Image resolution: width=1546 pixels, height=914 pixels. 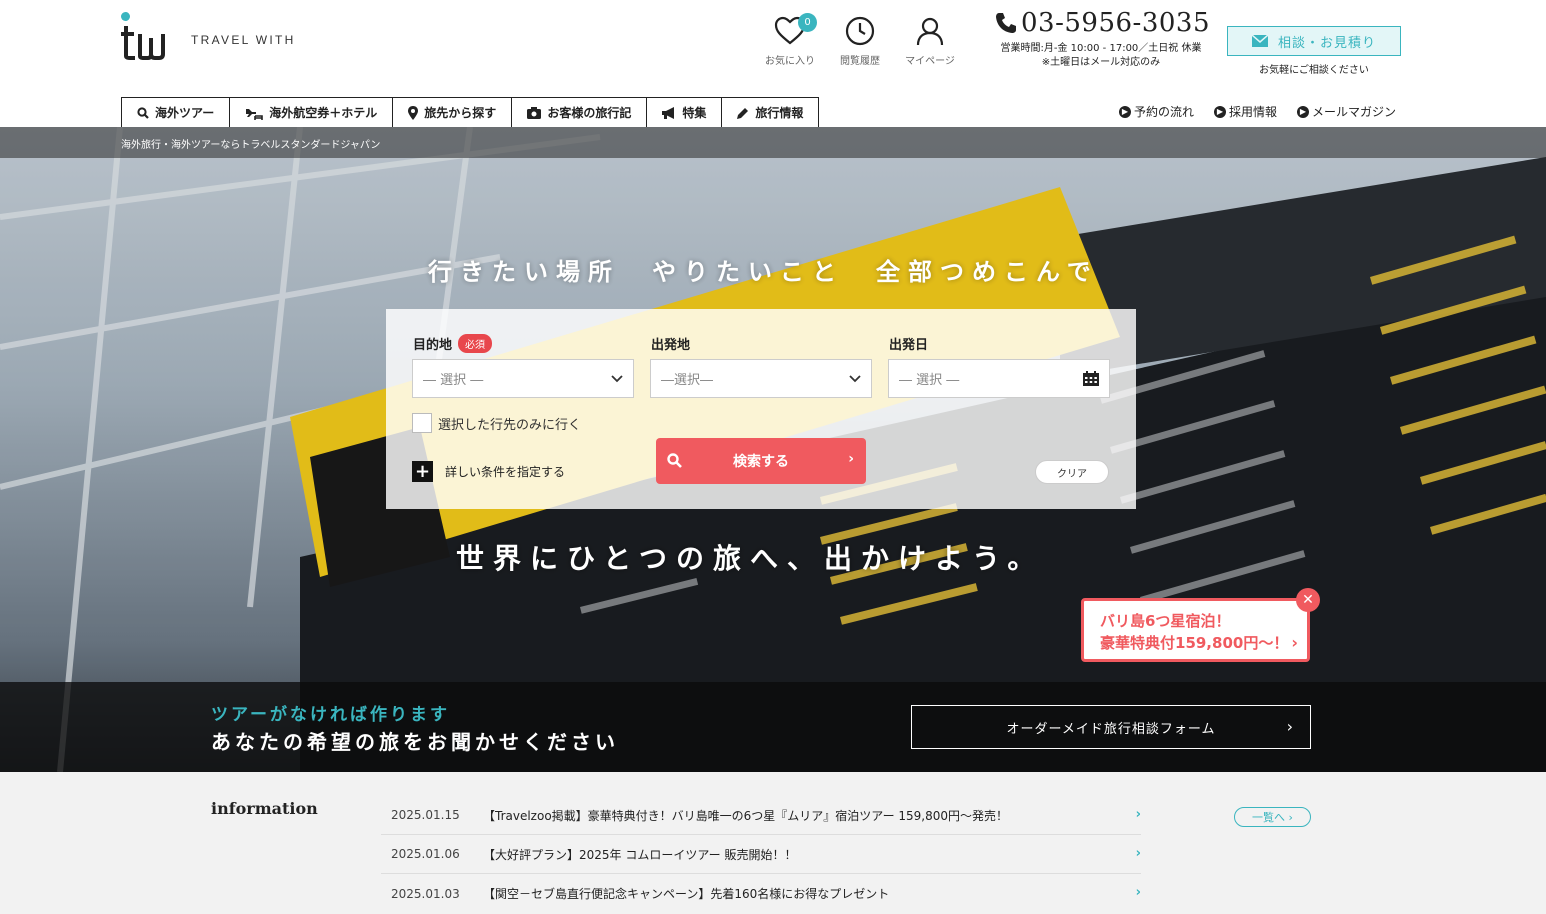 I want to click on gnav-label: 特集, so click(x=694, y=113).